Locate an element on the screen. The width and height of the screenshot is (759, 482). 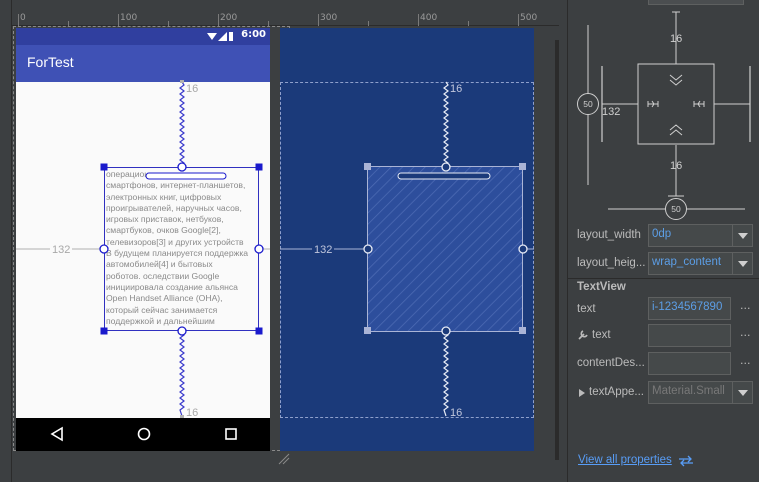
resize-handle-icon is located at coordinates (284, 459).